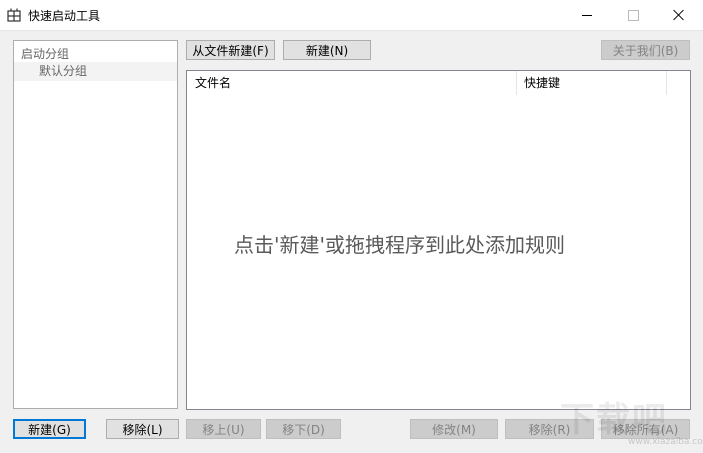  Describe the element at coordinates (142, 429) in the screenshot. I see `remove-group-button: 移除(L)` at that location.